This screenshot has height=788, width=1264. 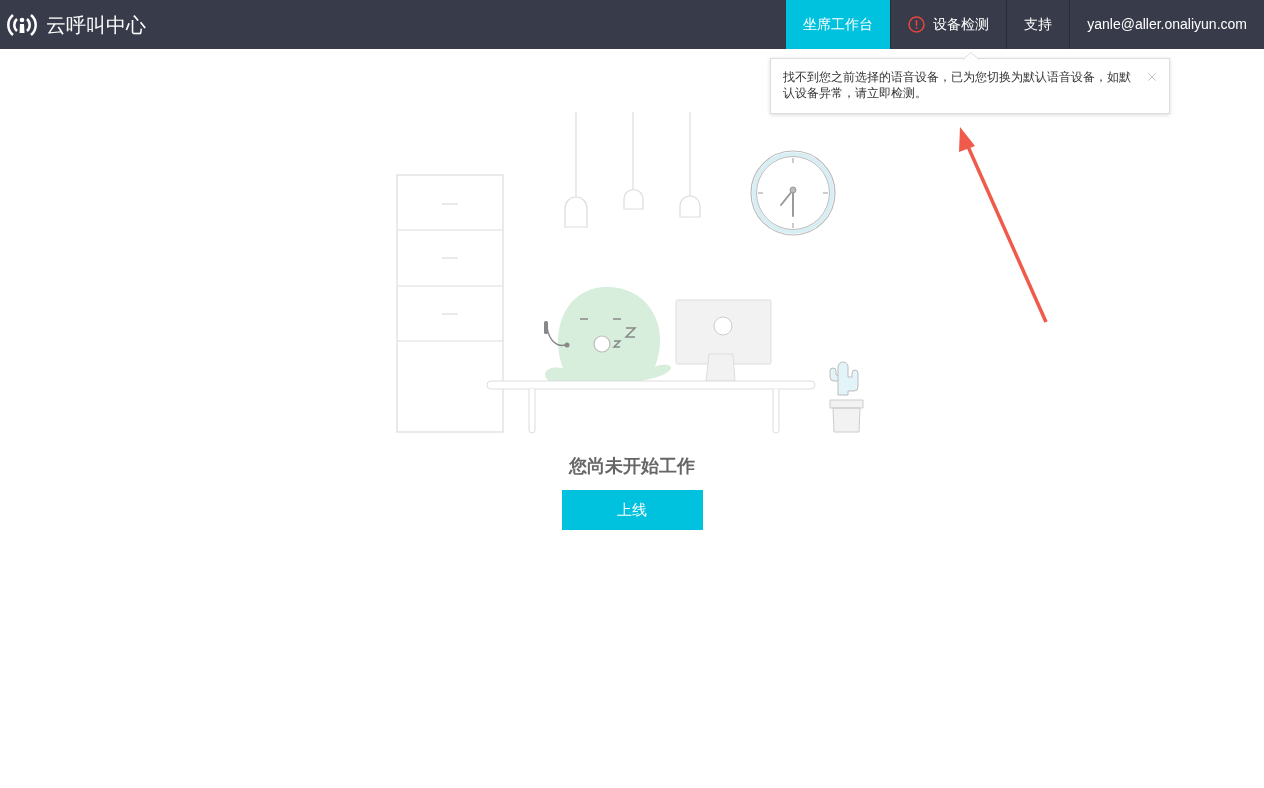 I want to click on nav-link: 支持, so click(x=1038, y=24).